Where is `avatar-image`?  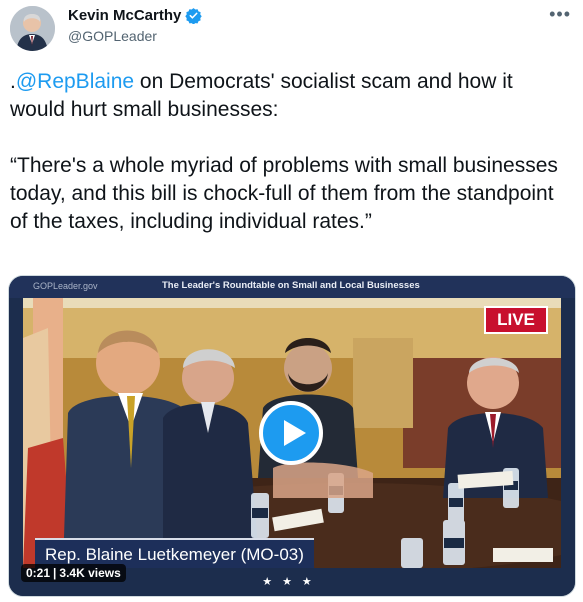 avatar-image is located at coordinates (32, 28).